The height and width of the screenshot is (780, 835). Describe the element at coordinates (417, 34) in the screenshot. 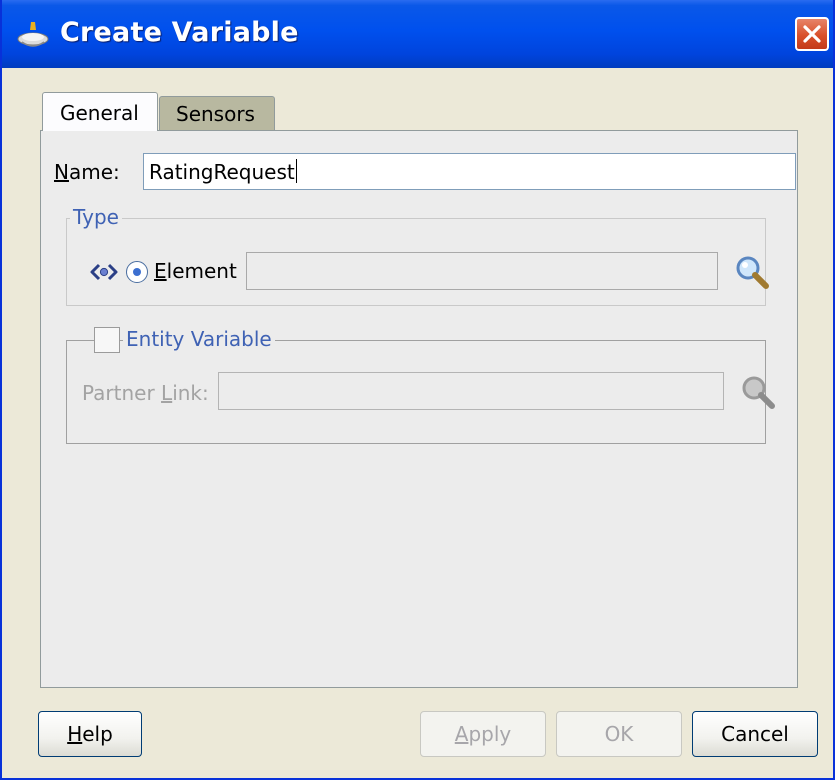

I see `title-bar: Create Variable` at that location.